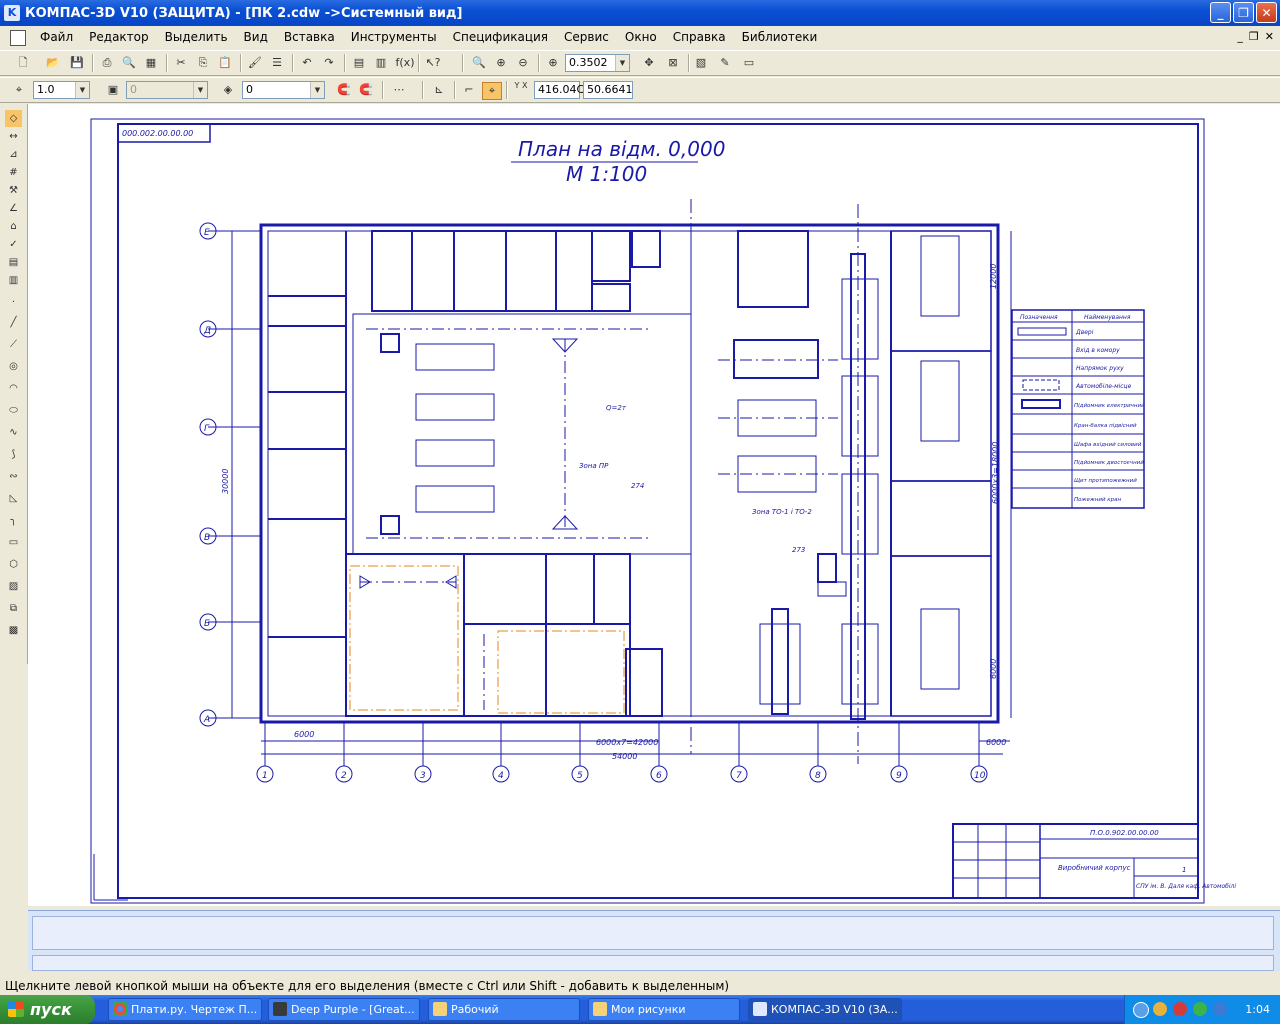 This screenshot has width=1280, height=1024. I want to click on undo-icon: ↶, so click(307, 63).